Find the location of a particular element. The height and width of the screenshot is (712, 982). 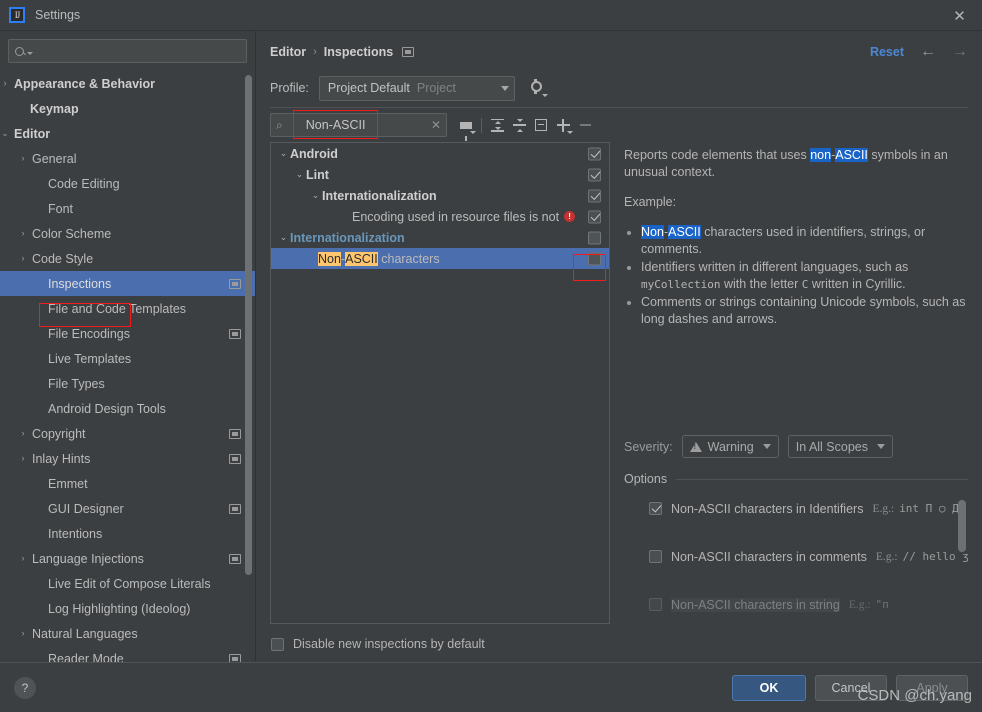

sidebar-item-code-editing: Code Editing is located at coordinates (127, 183).